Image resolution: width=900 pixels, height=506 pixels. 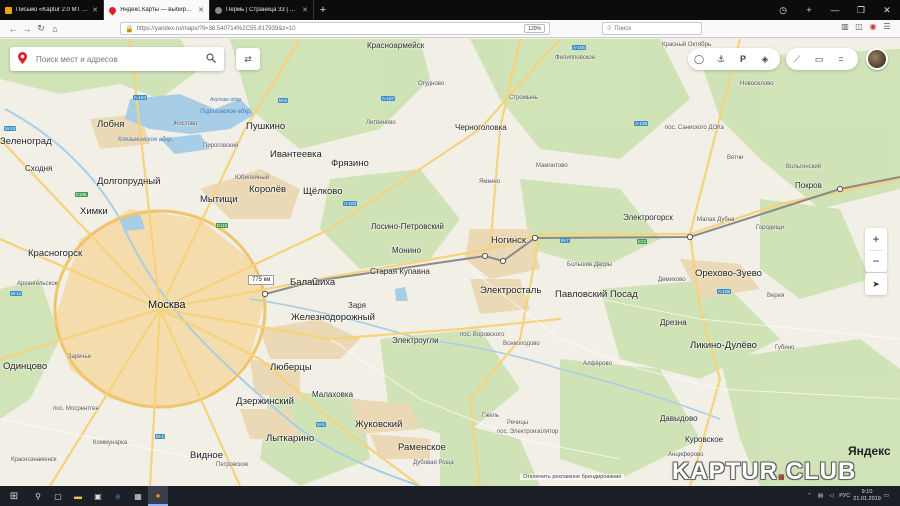 What do you see at coordinates (809, 496) in the screenshot?
I see `tray-chevron-icon: ⌃` at bounding box center [809, 496].